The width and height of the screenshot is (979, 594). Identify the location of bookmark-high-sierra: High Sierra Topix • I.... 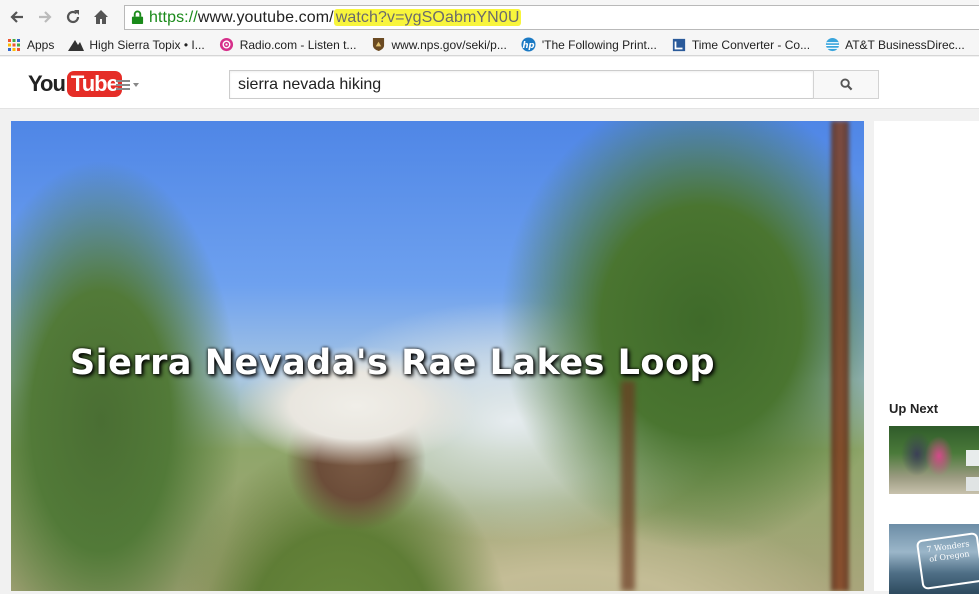
(136, 45).